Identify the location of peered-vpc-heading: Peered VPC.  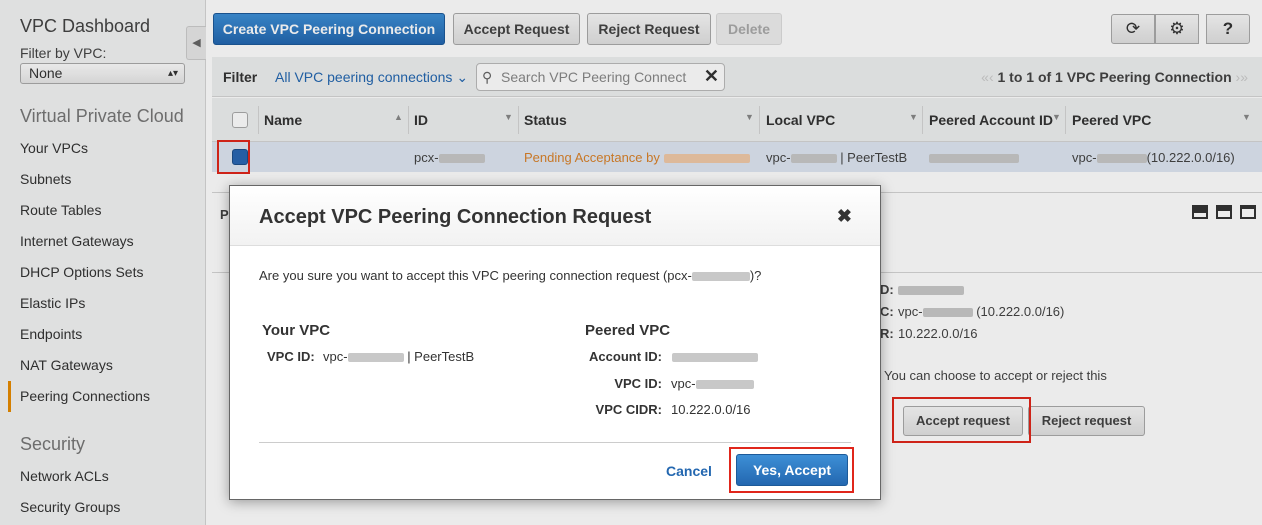
(628, 330).